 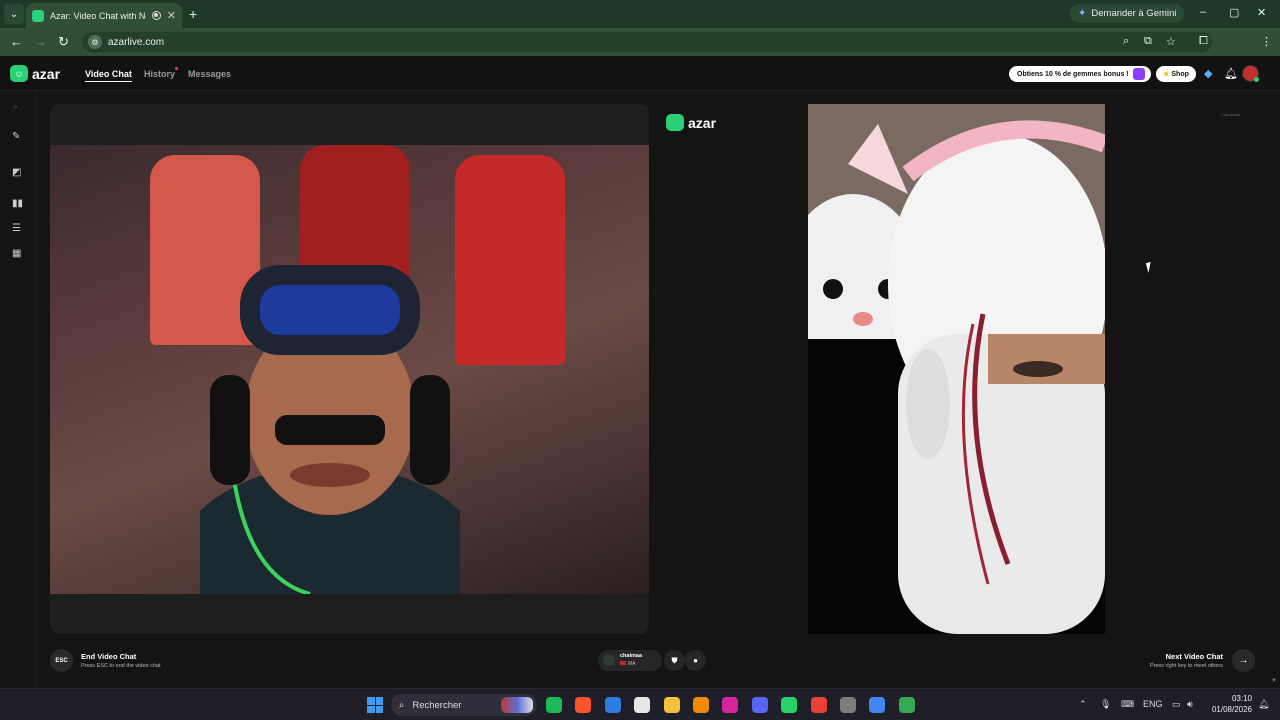 What do you see at coordinates (1231, 73) in the screenshot?
I see `bell-icon: 🔔︎` at bounding box center [1231, 73].